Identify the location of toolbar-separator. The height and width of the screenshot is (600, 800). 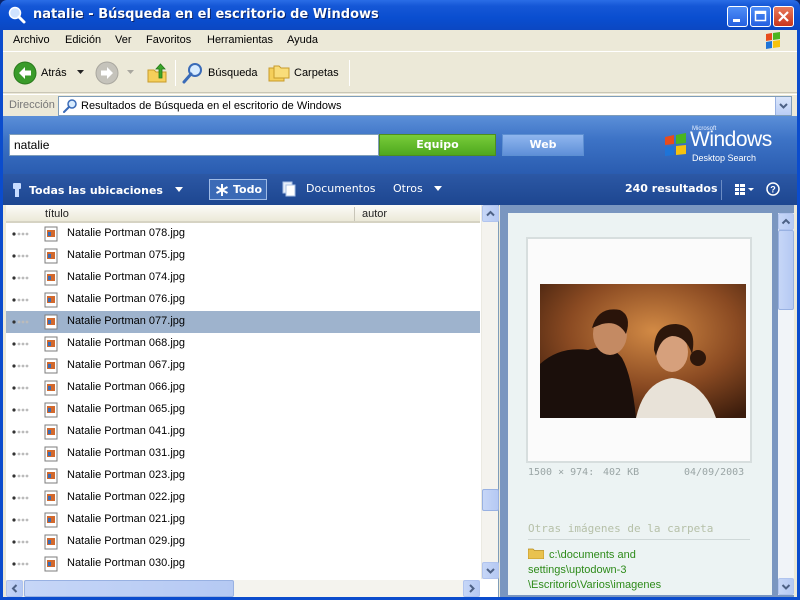
(175, 73).